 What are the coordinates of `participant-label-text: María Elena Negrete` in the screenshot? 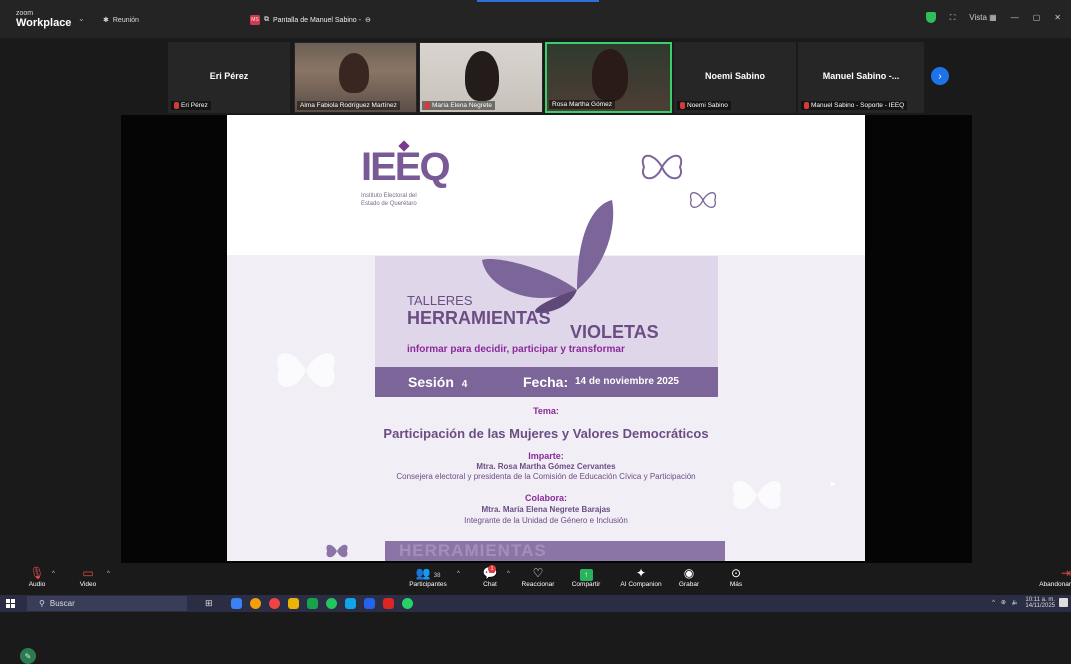 It's located at (462, 105).